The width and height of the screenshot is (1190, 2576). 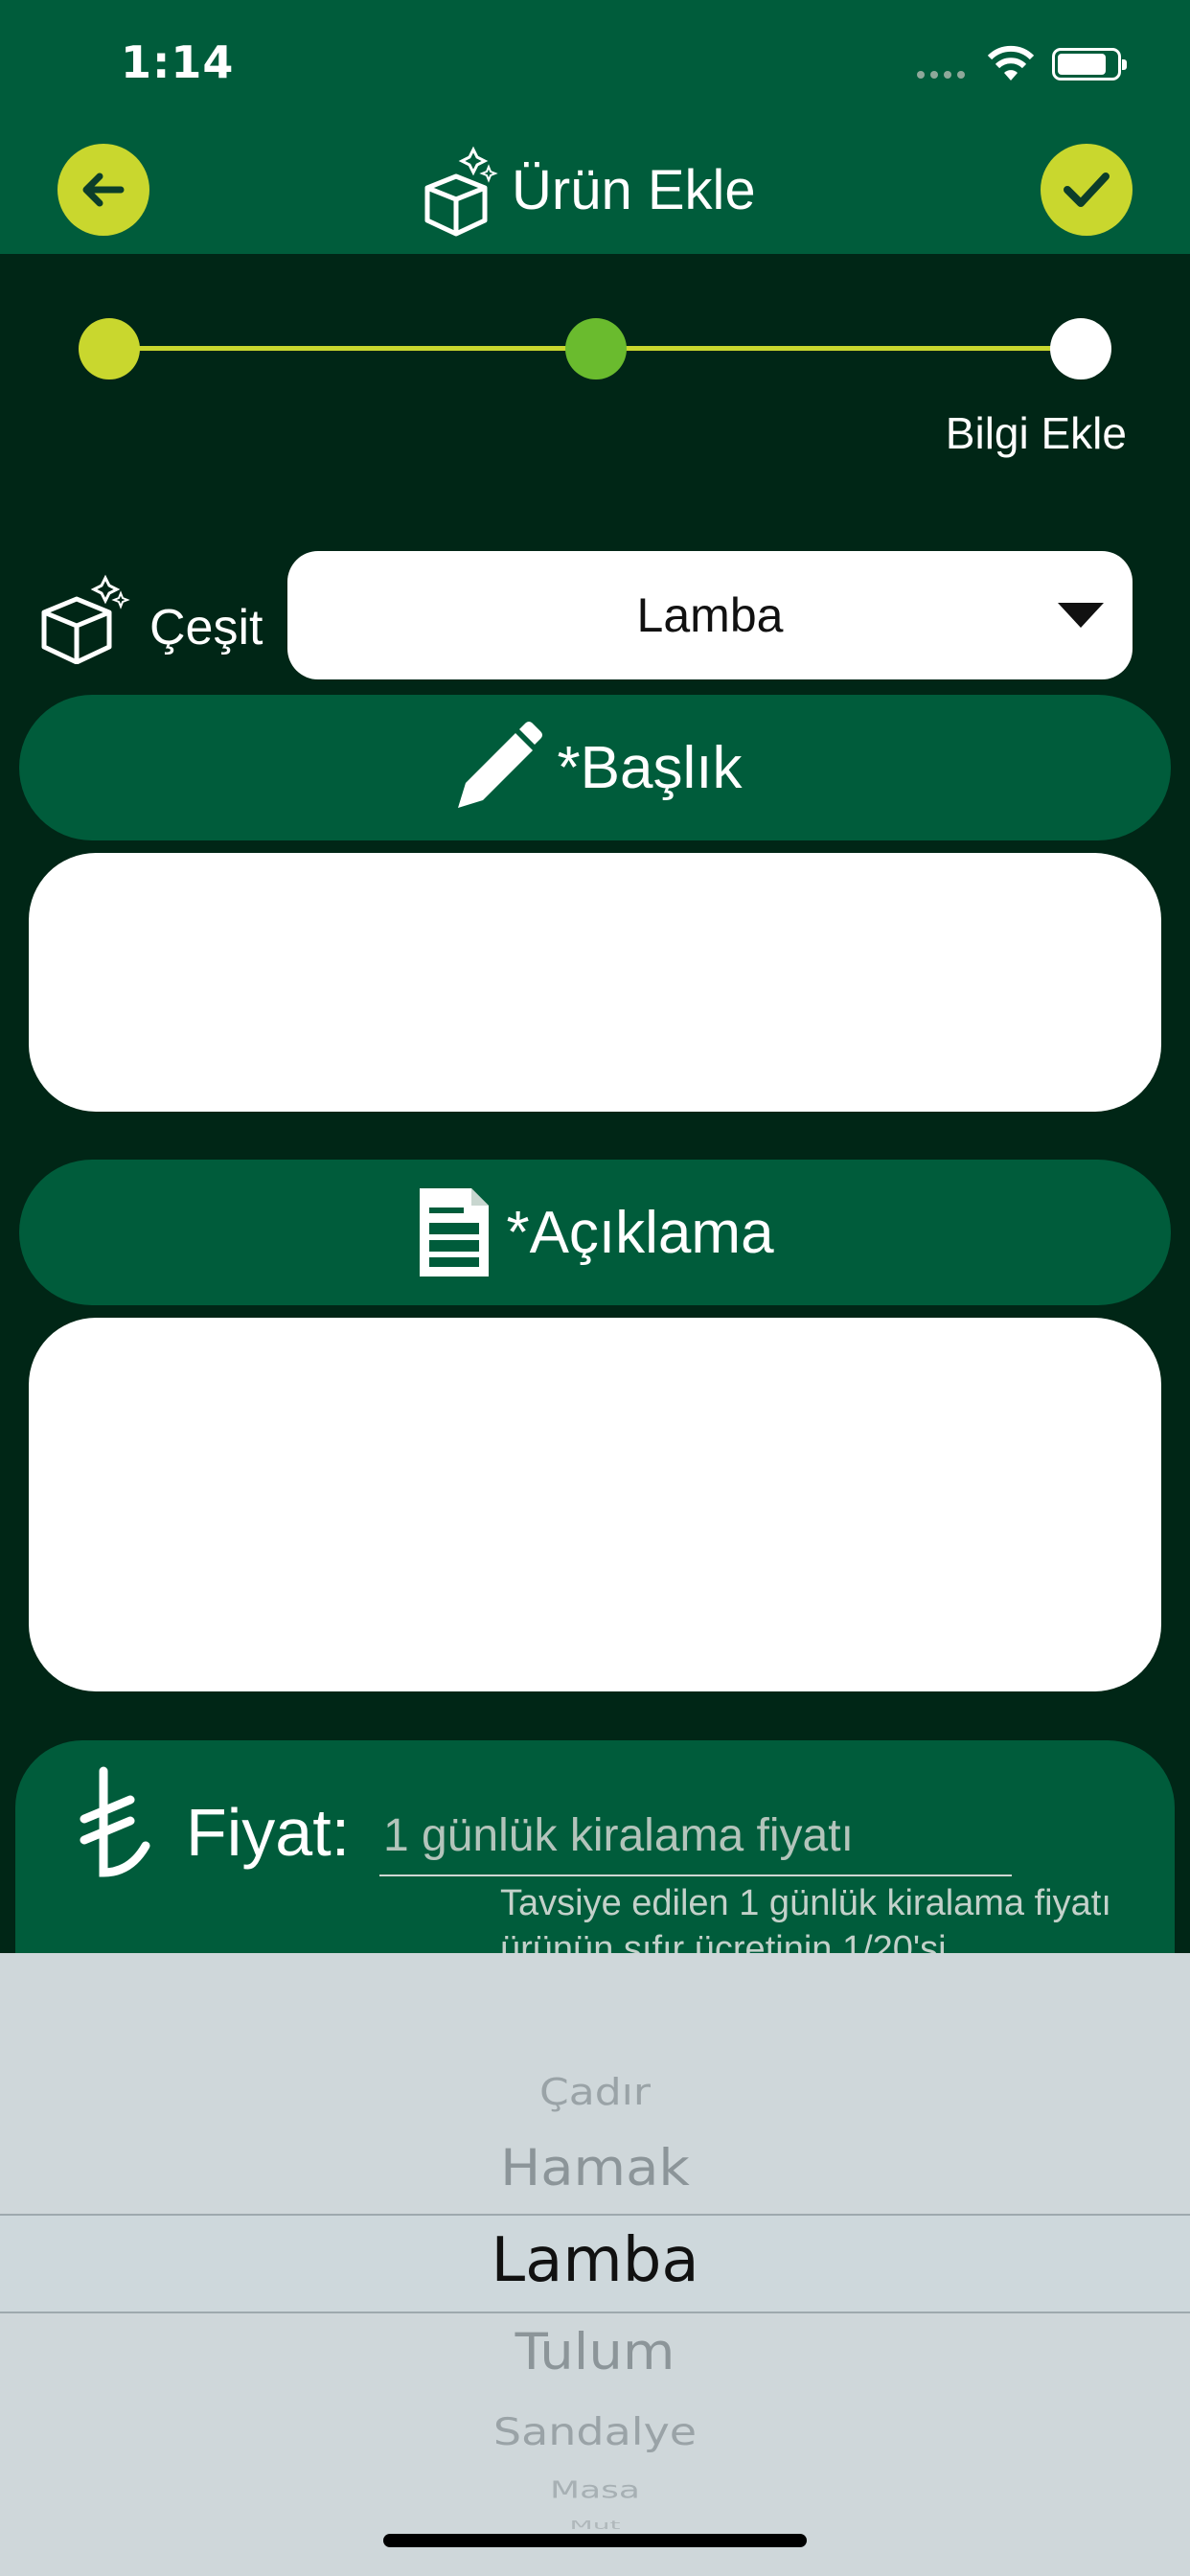 I want to click on picker-item: Hamak, so click(x=595, y=2168).